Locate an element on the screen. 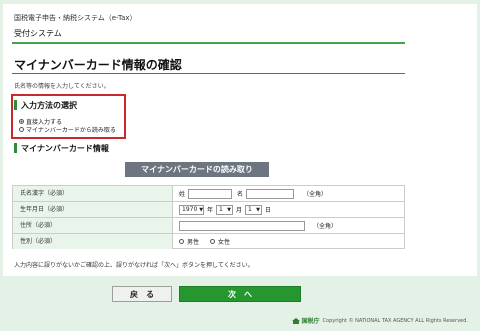 The height and width of the screenshot is (331, 480). nta-logo: 国税庁 is located at coordinates (305, 320).